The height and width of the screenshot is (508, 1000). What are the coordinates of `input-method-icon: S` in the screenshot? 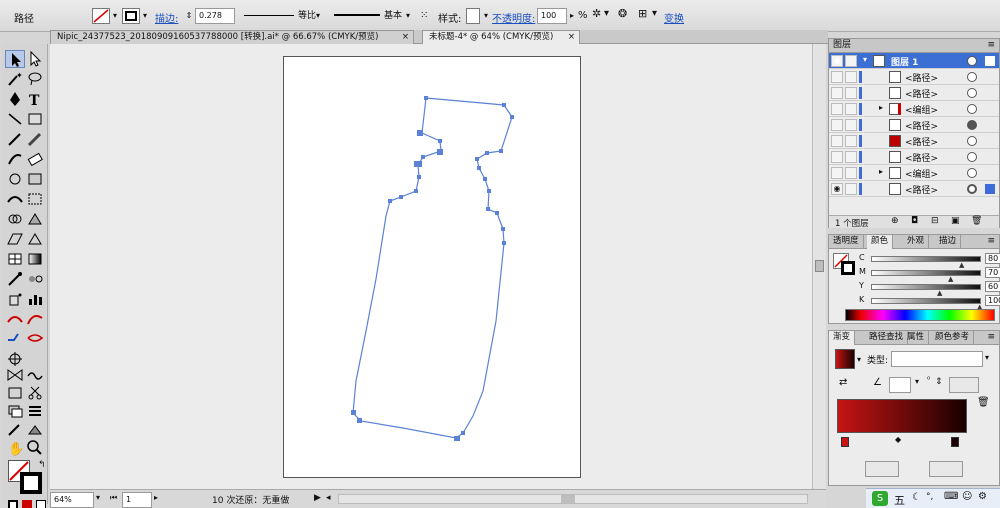 It's located at (880, 498).